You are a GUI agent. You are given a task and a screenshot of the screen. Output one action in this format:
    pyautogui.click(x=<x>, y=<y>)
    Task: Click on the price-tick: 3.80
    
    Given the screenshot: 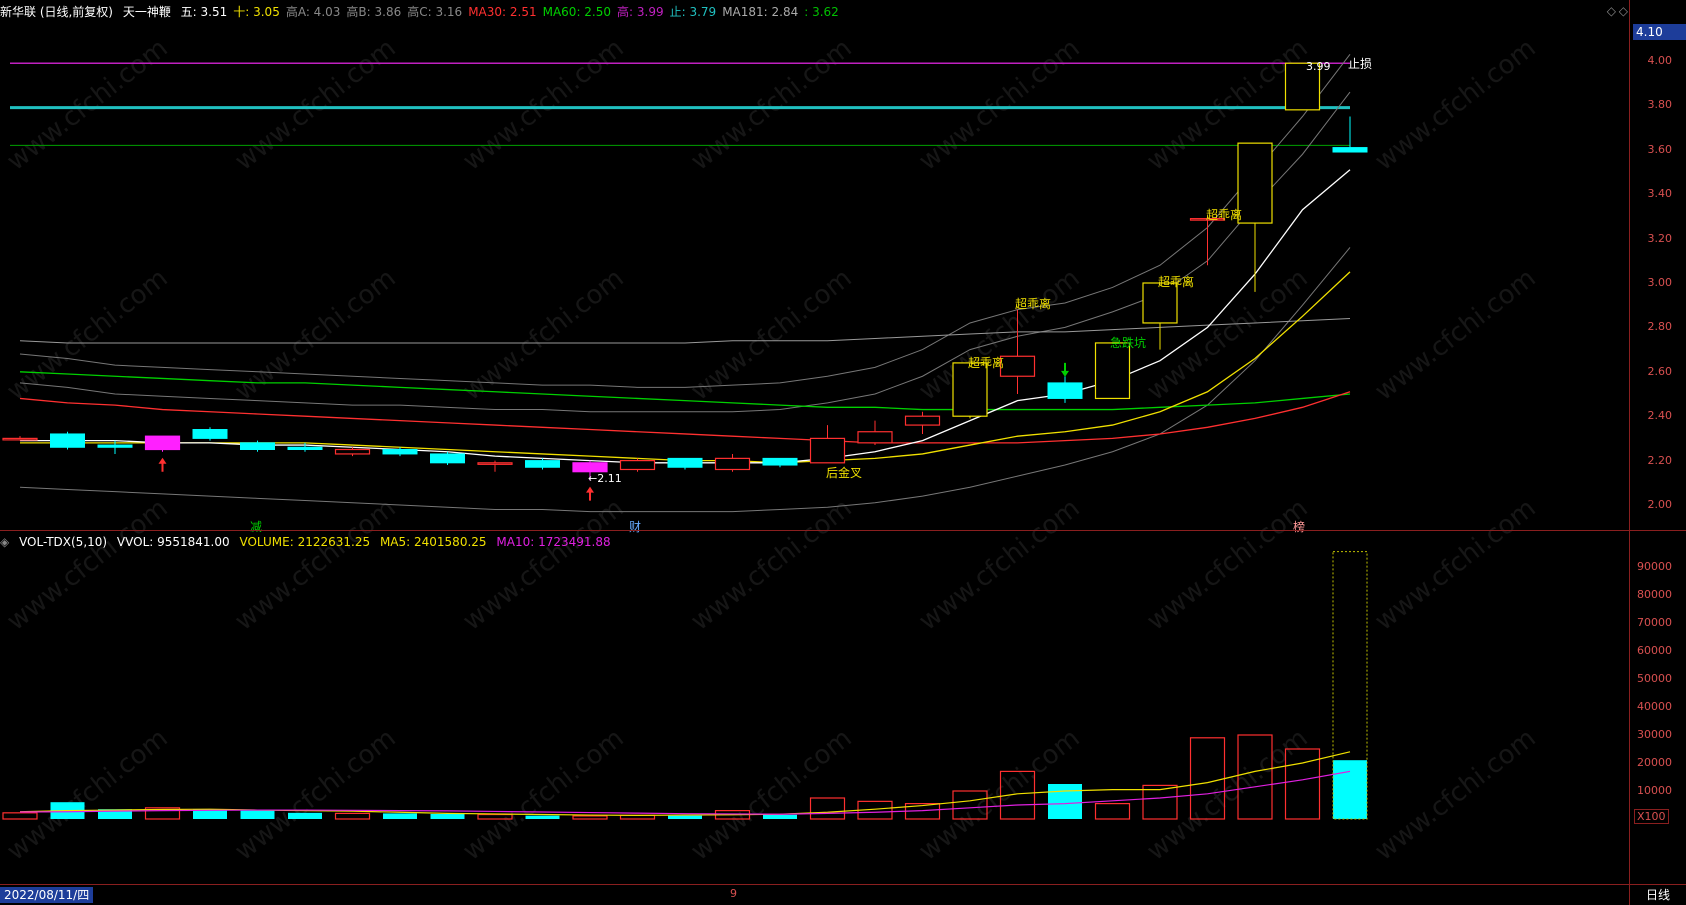 What is the action you would take?
    pyautogui.click(x=1660, y=105)
    